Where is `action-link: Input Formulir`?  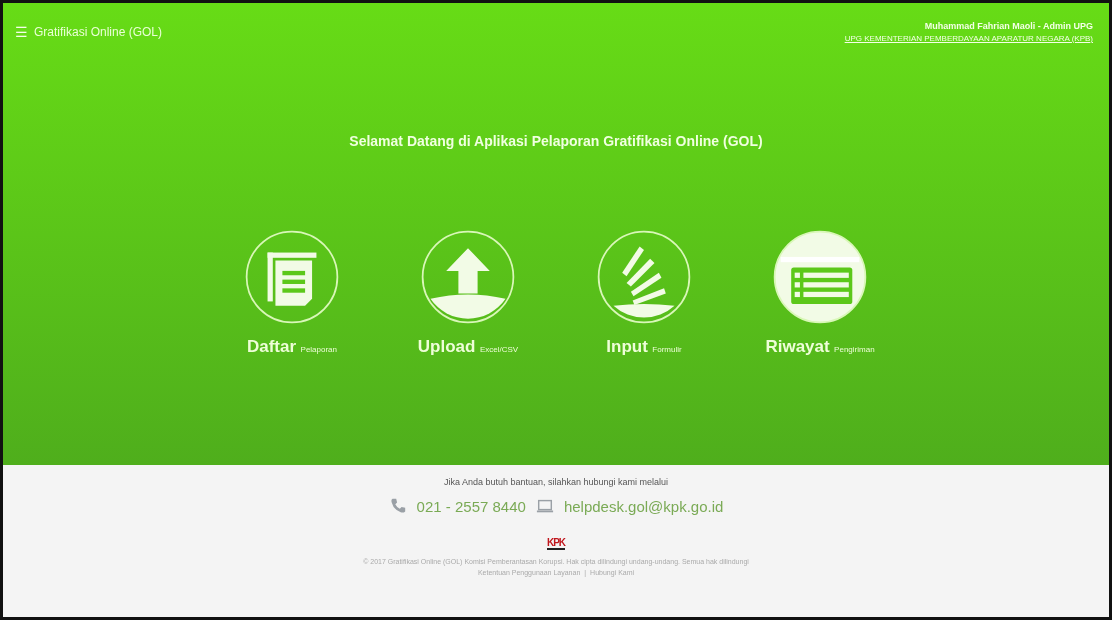 action-link: Input Formulir is located at coordinates (644, 347).